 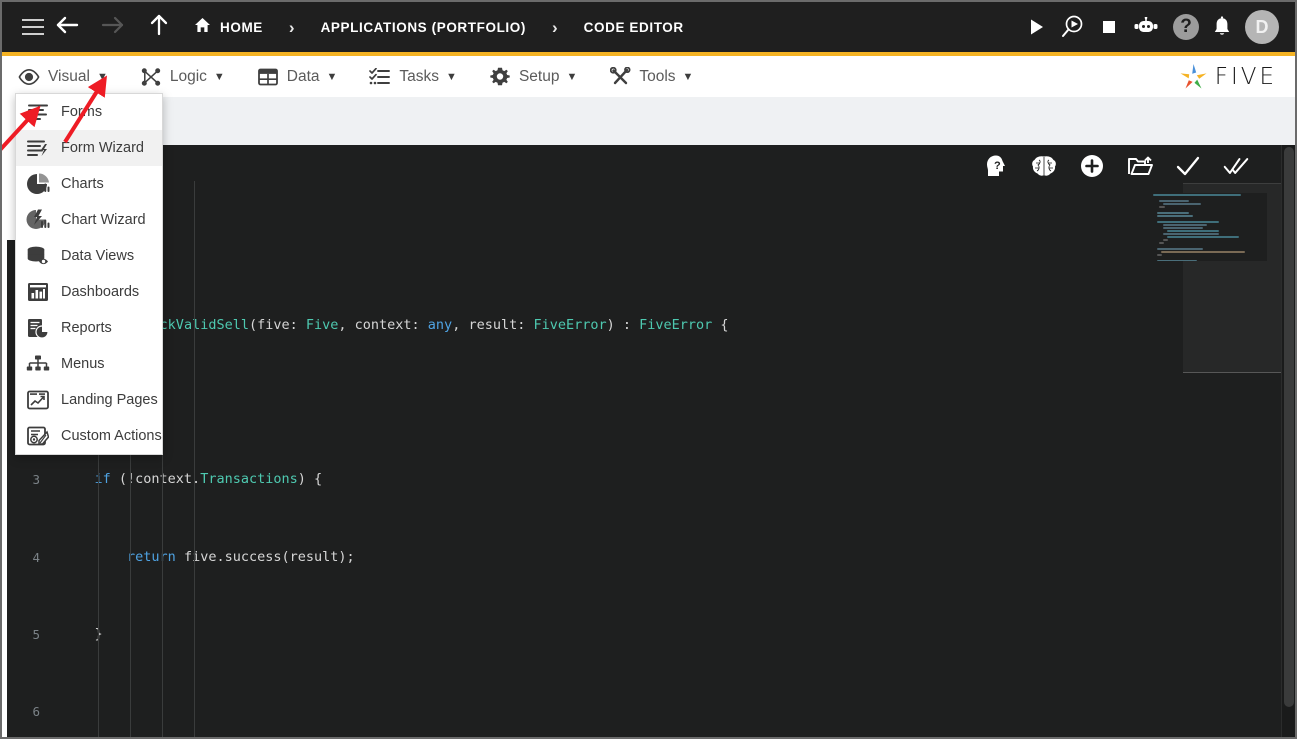 I want to click on database-eye-icon, so click(x=38, y=256).